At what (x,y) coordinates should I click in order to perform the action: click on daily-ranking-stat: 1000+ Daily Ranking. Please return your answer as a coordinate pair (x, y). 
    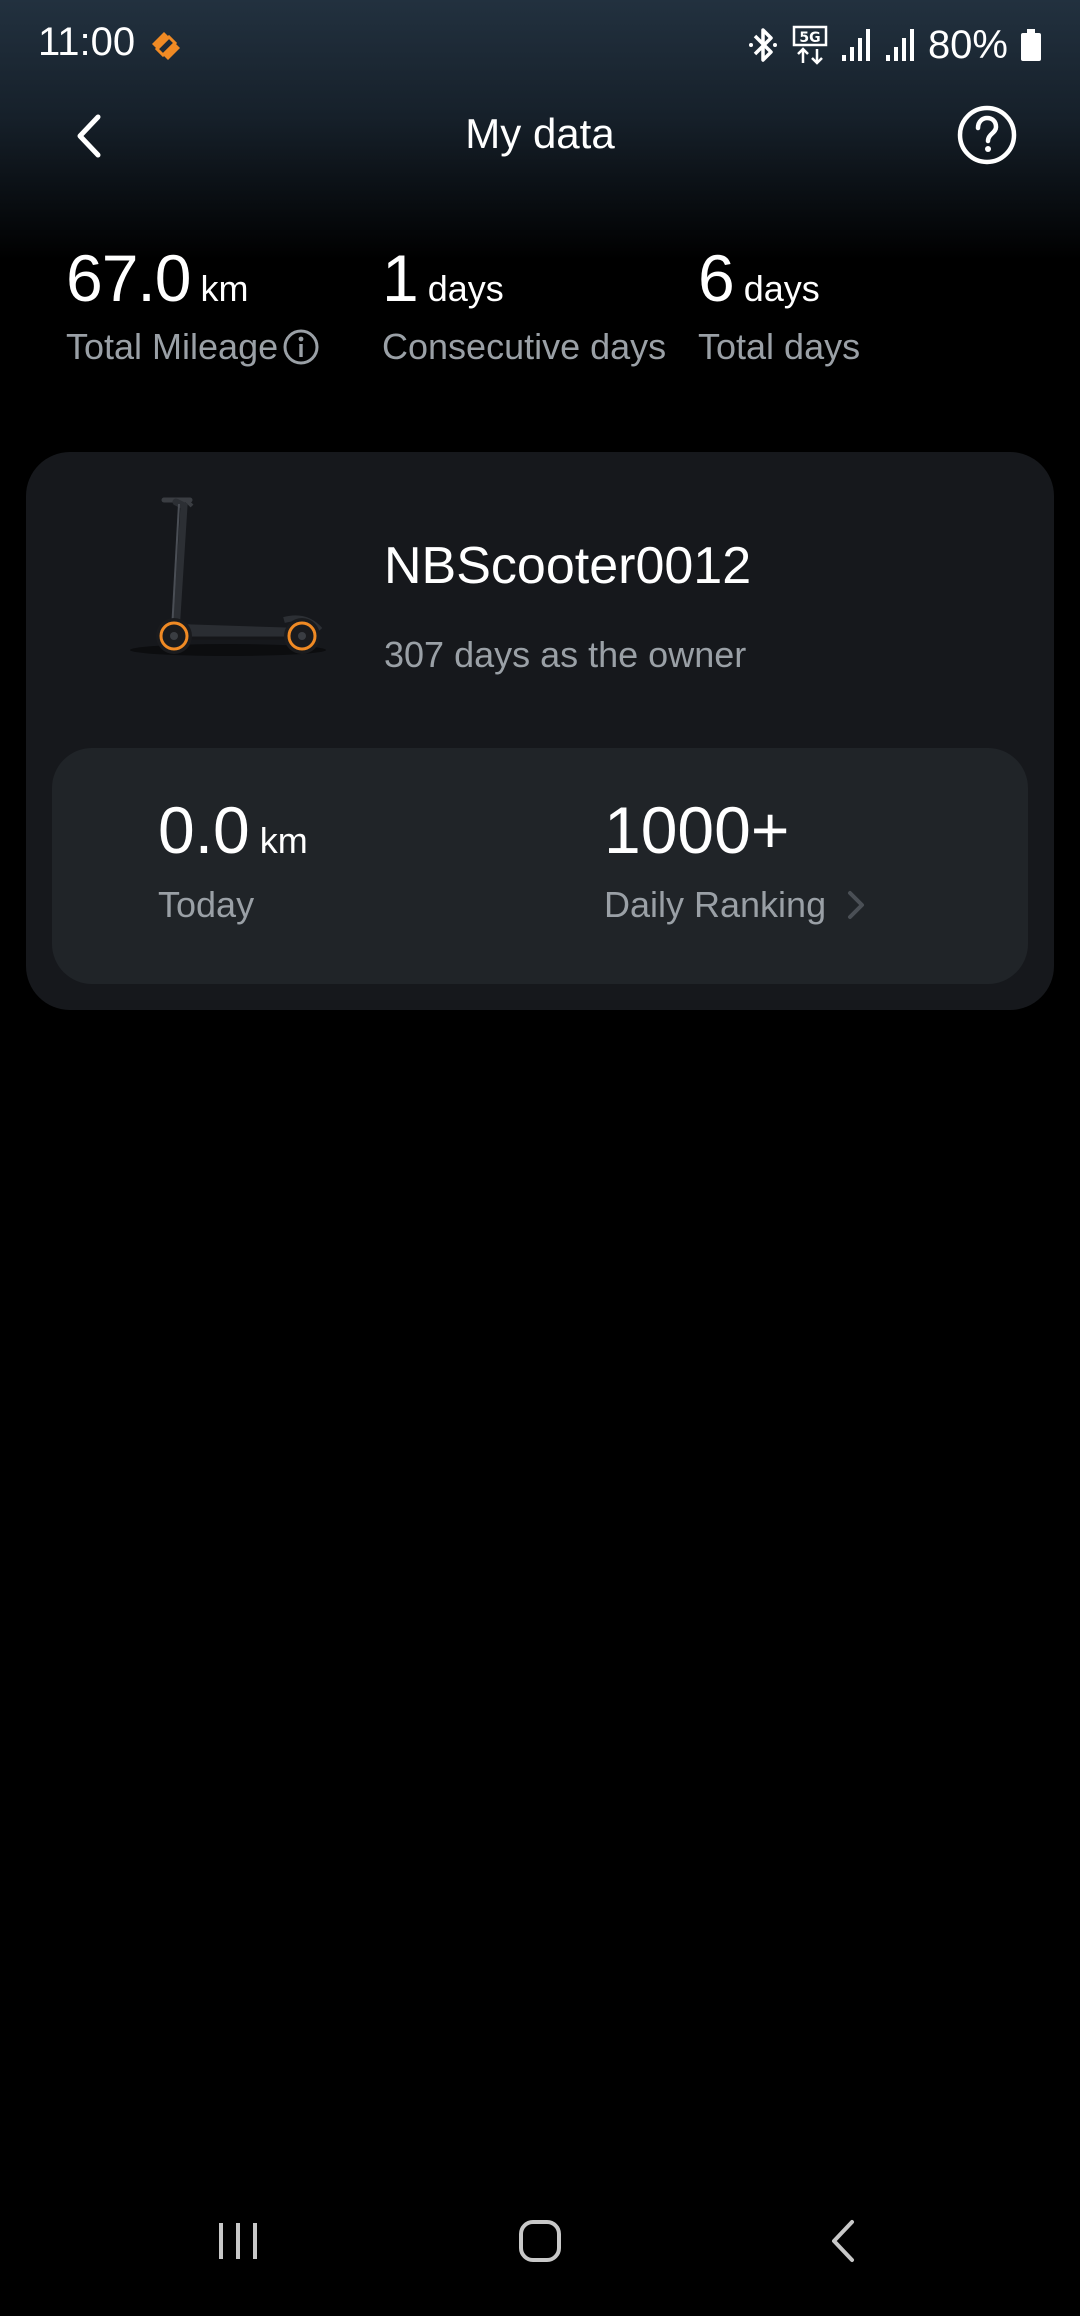
    Looking at the image, I should click on (736, 859).